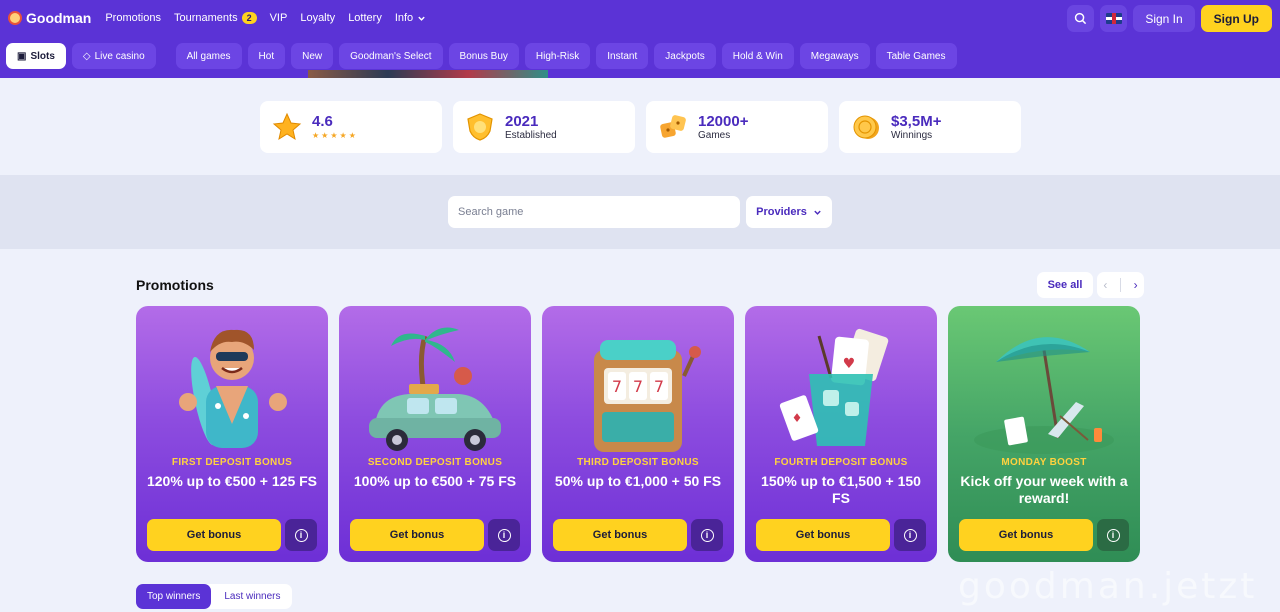  I want to click on promotions-title: Promotions, so click(175, 285).